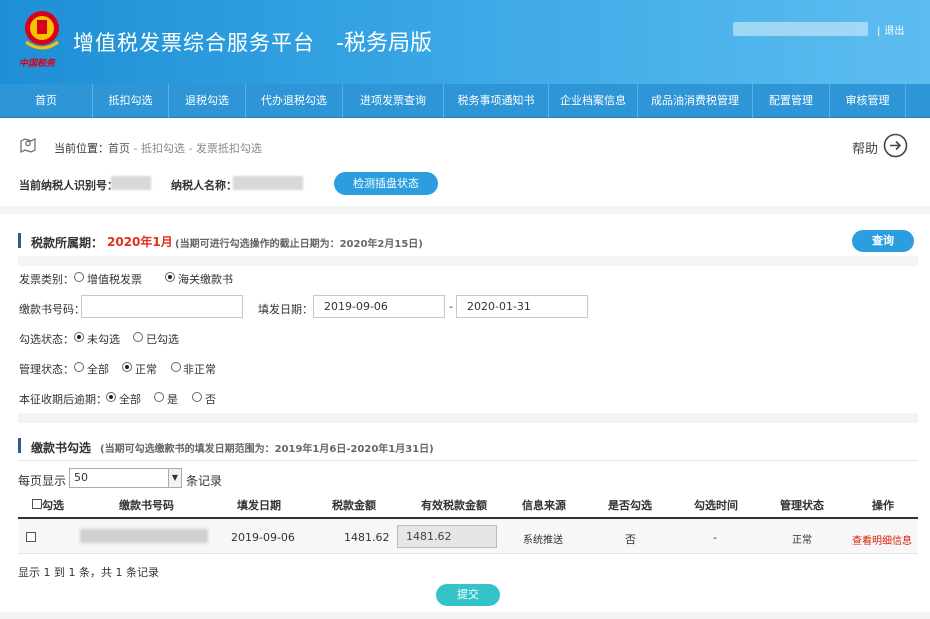 This screenshot has width=930, height=619. Describe the element at coordinates (285, 309) in the screenshot. I see `issue-date-label: 填发日期：` at that location.